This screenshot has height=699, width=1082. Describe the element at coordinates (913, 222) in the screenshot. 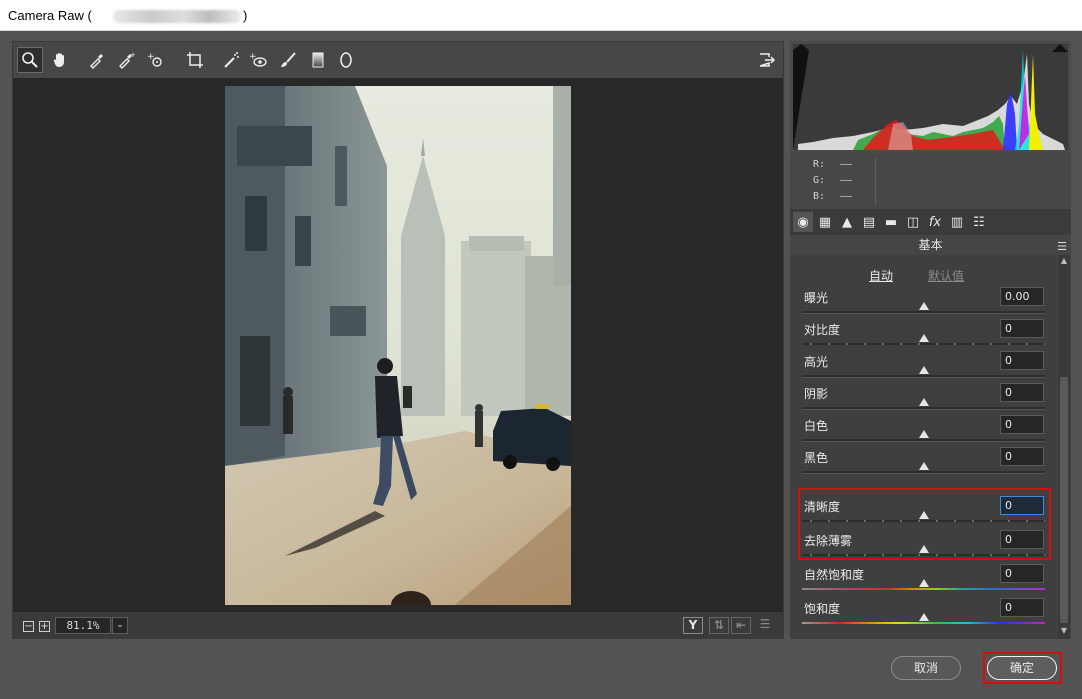

I see `tab-lens-icon: ◫` at that location.